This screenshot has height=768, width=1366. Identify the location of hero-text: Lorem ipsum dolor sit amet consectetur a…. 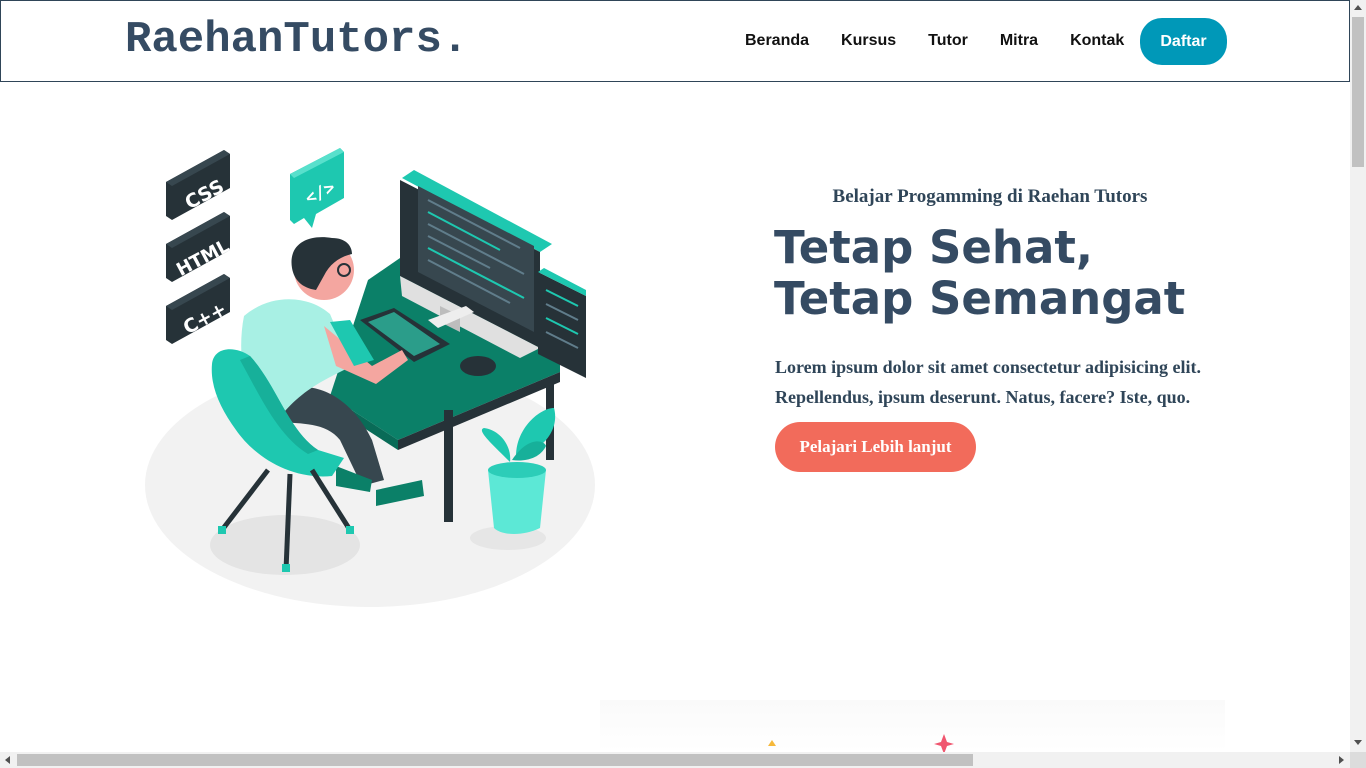
(988, 382).